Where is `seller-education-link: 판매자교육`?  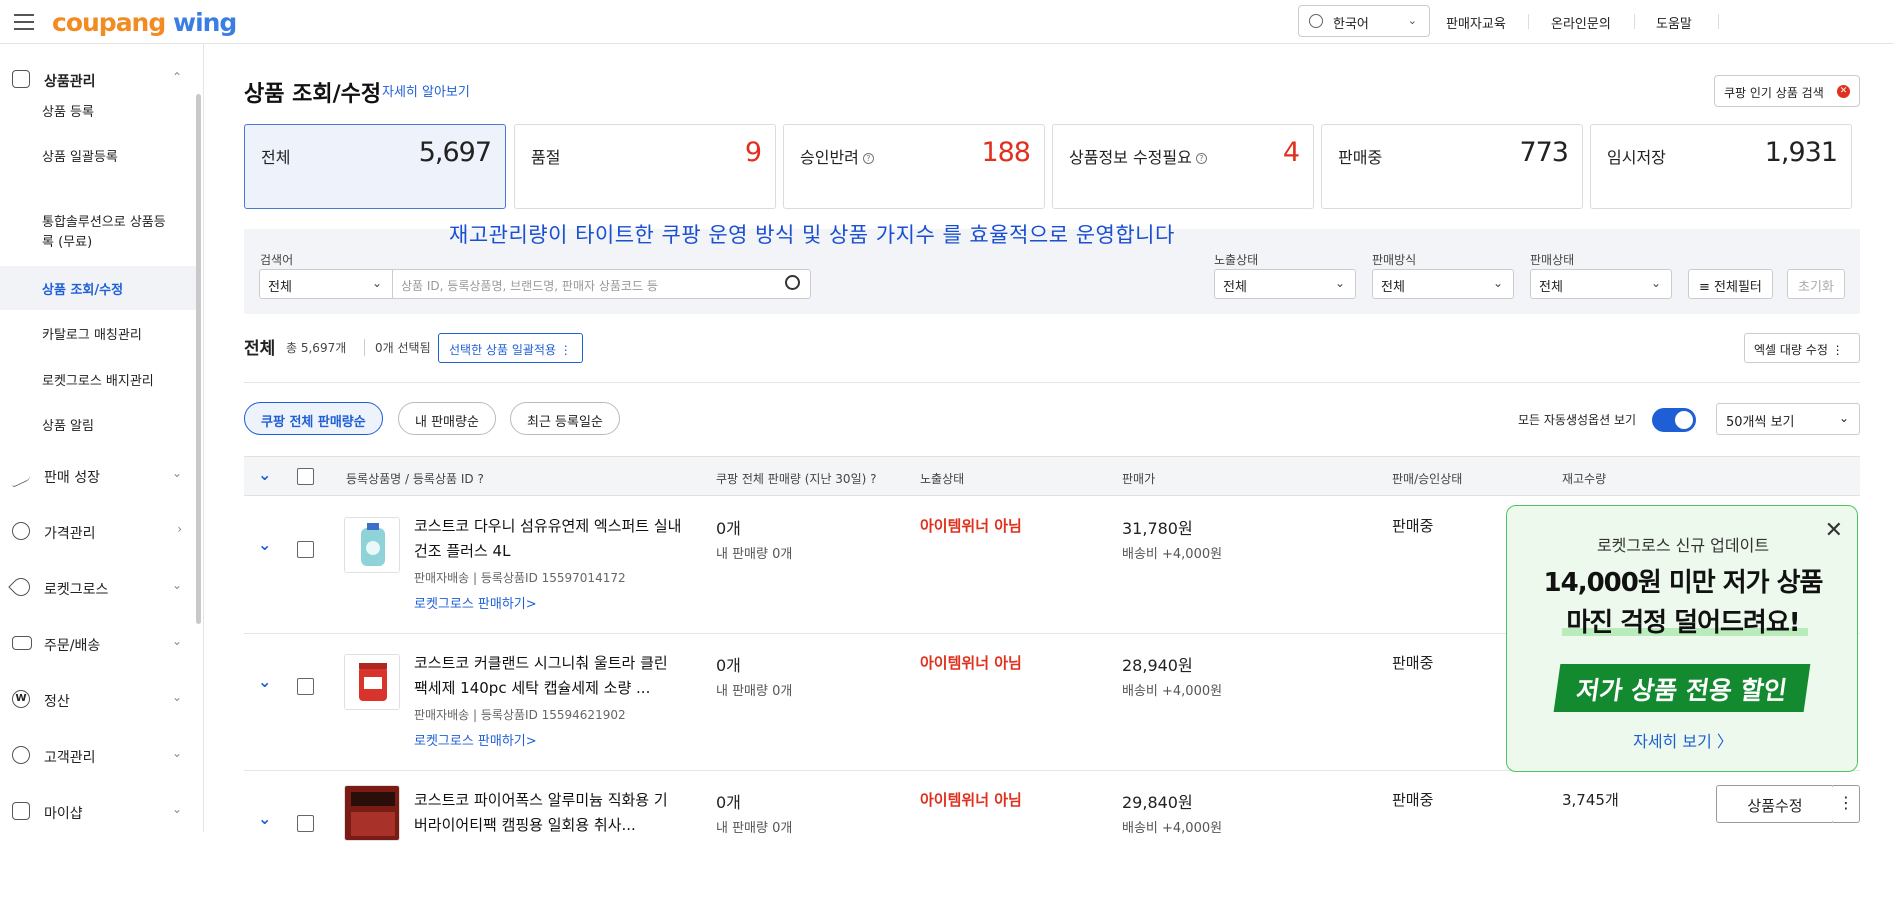 seller-education-link: 판매자교육 is located at coordinates (1476, 22).